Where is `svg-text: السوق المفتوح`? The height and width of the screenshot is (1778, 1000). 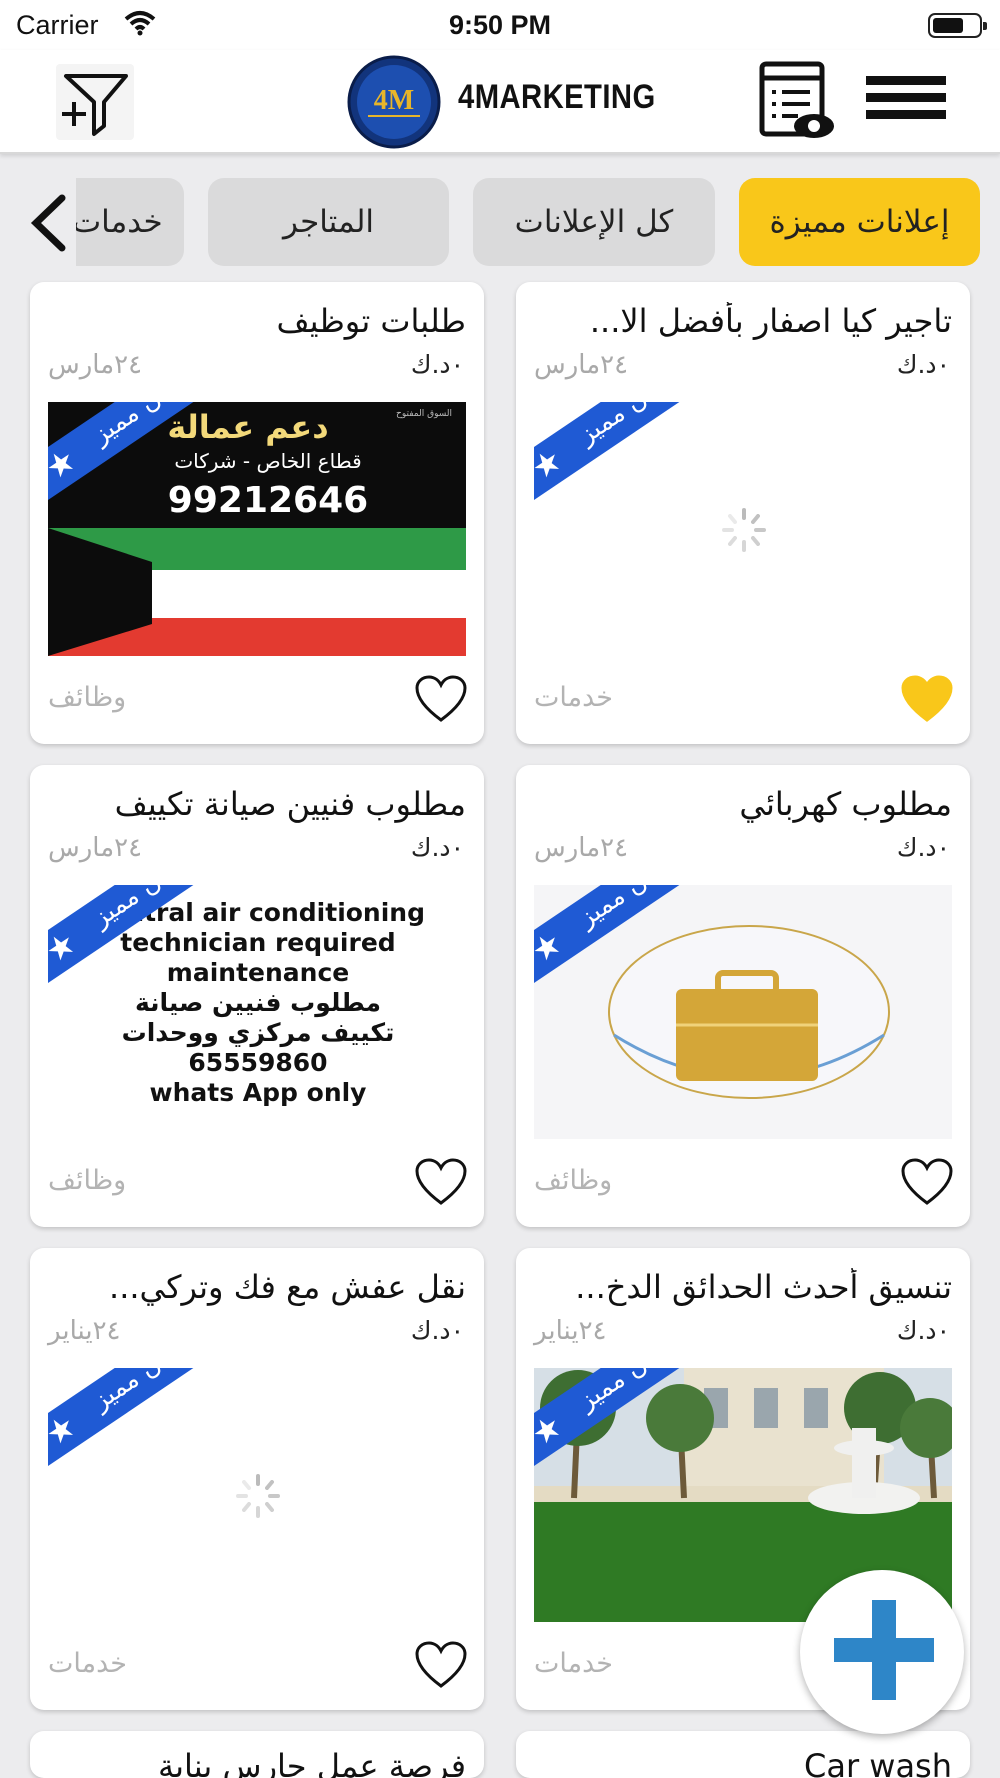
svg-text: السوق المفتوح is located at coordinates (424, 414).